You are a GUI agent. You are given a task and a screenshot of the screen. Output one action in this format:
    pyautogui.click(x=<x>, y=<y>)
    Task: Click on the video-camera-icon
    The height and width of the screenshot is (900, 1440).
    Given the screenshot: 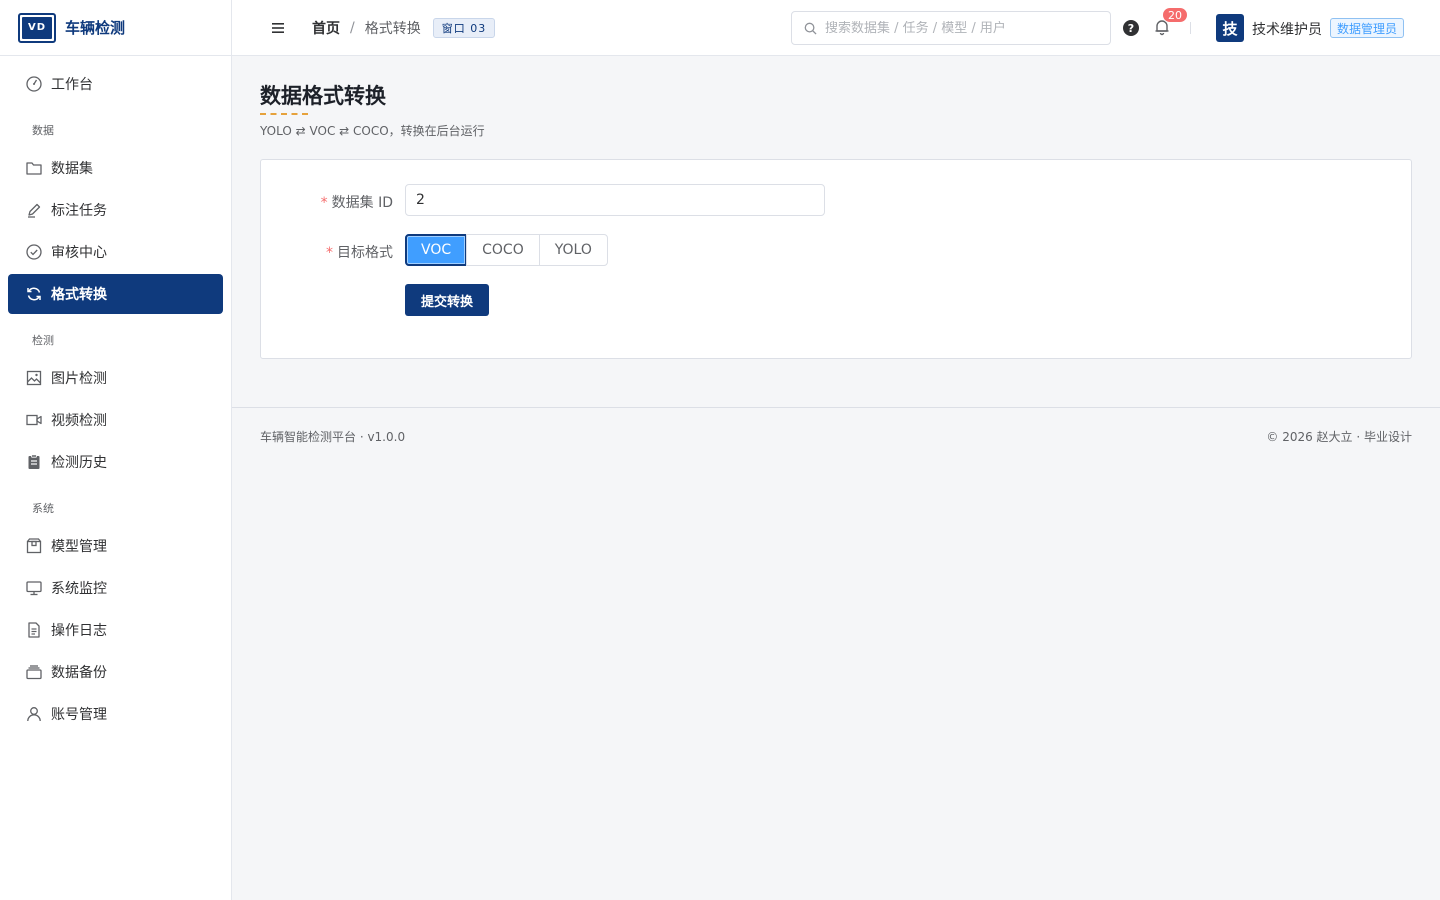 What is the action you would take?
    pyautogui.click(x=34, y=420)
    